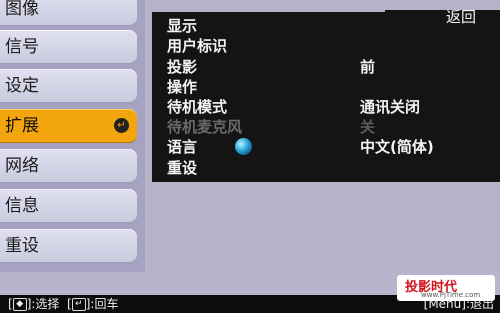 Image resolution: width=500 pixels, height=313 pixels. Describe the element at coordinates (68, 86) in the screenshot. I see `sidebar-item-settings: 设定` at that location.